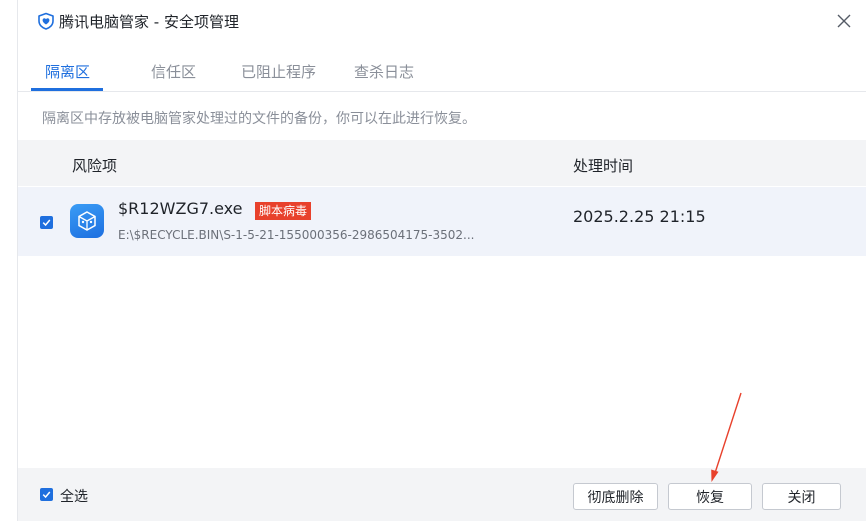  I want to click on file-name: $R12WZG7.exe, so click(180, 208).